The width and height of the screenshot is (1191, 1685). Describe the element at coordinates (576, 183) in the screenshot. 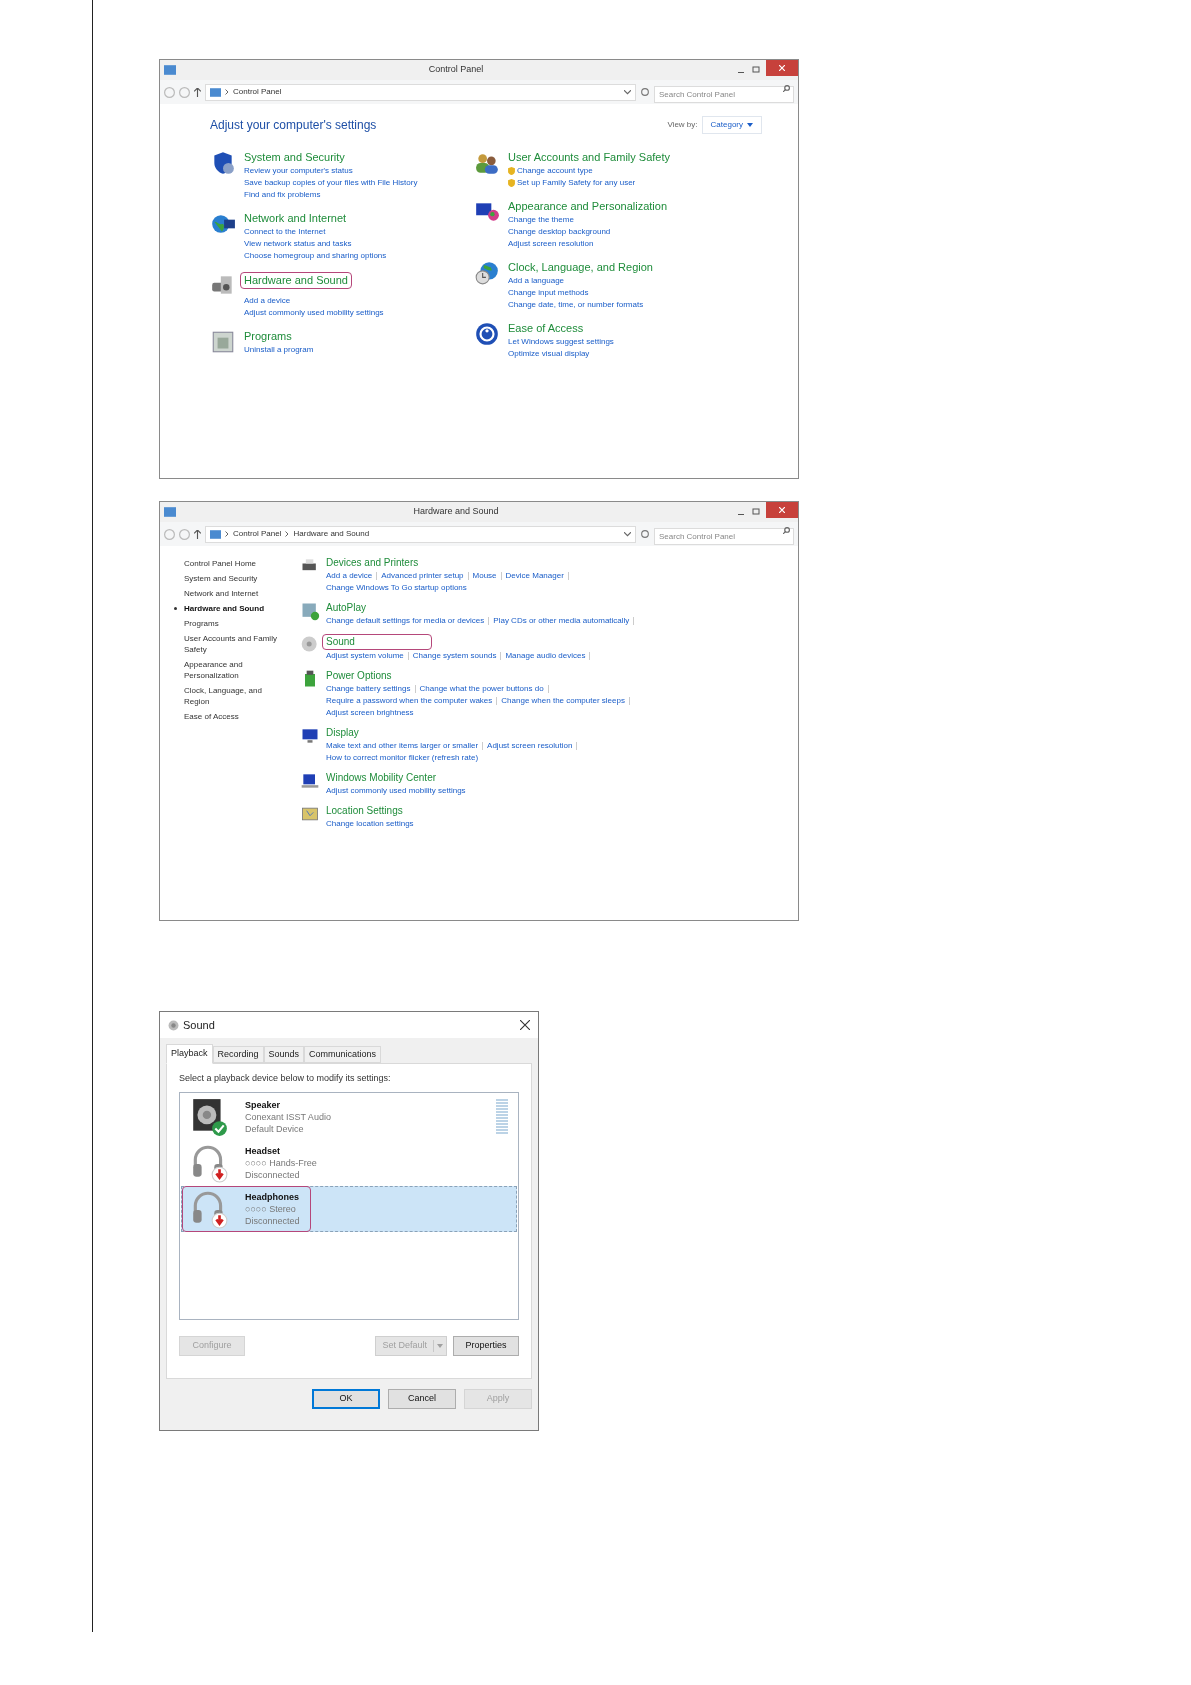

I see `task-link: Set up Family Safety for any user` at that location.